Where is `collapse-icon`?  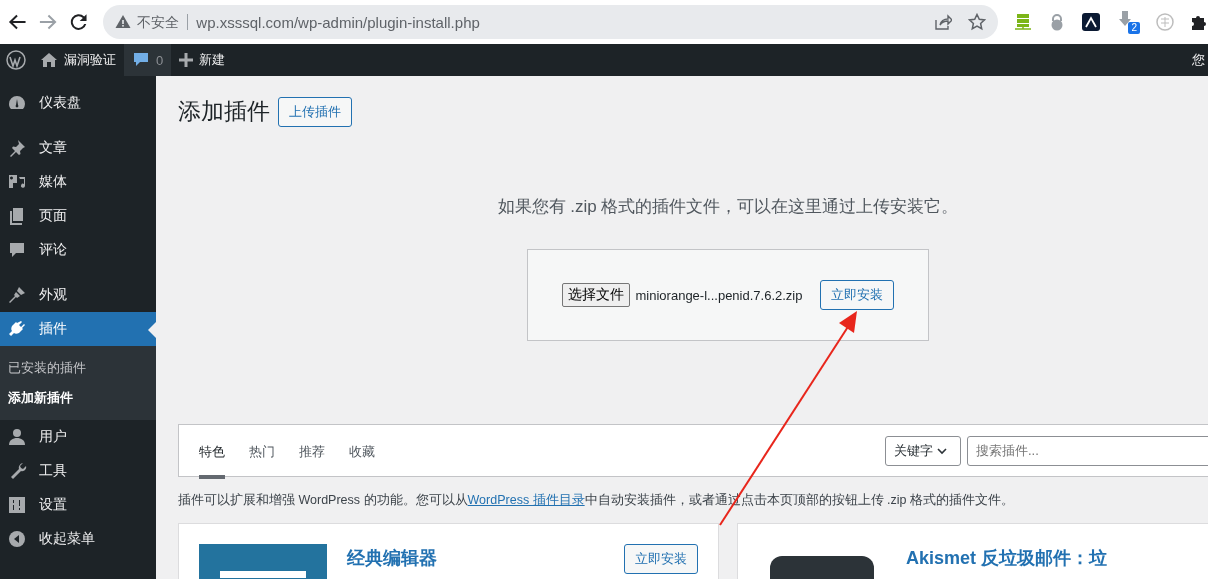
collapse-icon is located at coordinates (17, 539).